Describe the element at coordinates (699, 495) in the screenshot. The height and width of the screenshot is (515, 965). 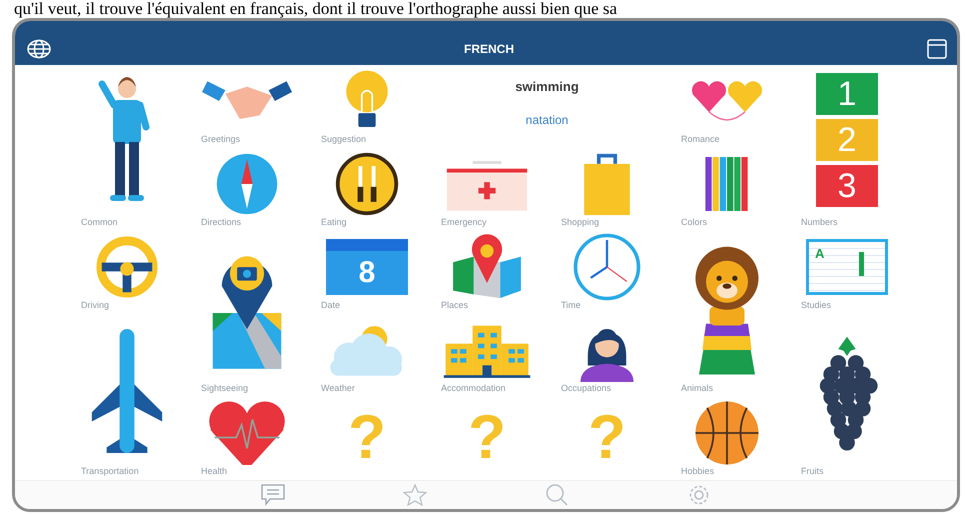
I see `settings-icon` at that location.